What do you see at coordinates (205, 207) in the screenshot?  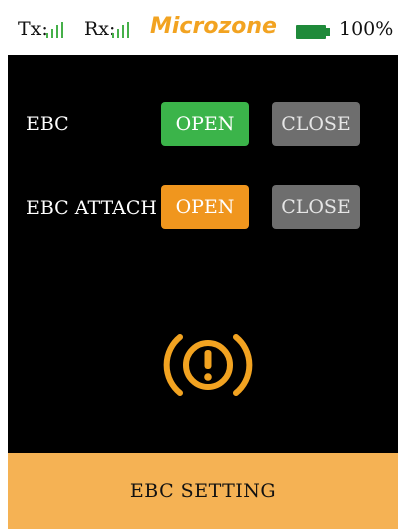 I see `ebc-attach-open-button: OPEN` at bounding box center [205, 207].